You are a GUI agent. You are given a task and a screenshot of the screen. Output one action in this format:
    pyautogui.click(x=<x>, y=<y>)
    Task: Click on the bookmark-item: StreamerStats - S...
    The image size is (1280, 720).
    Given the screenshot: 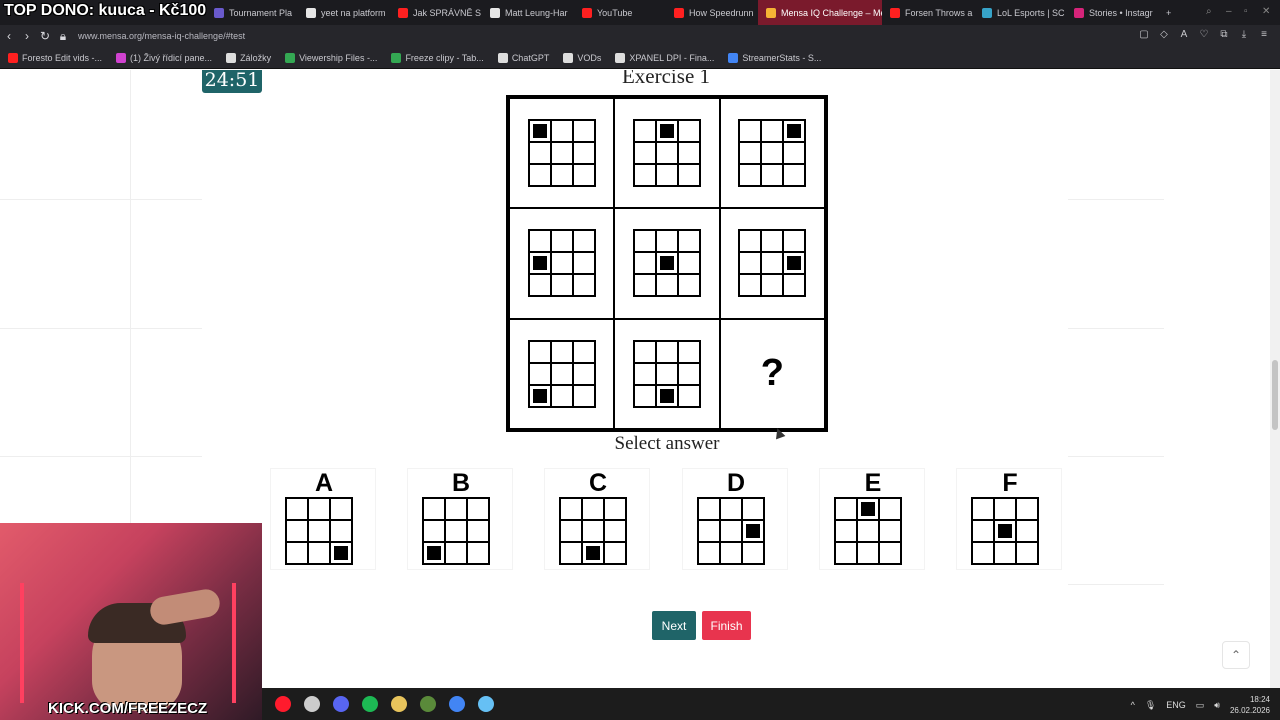 What is the action you would take?
    pyautogui.click(x=774, y=57)
    